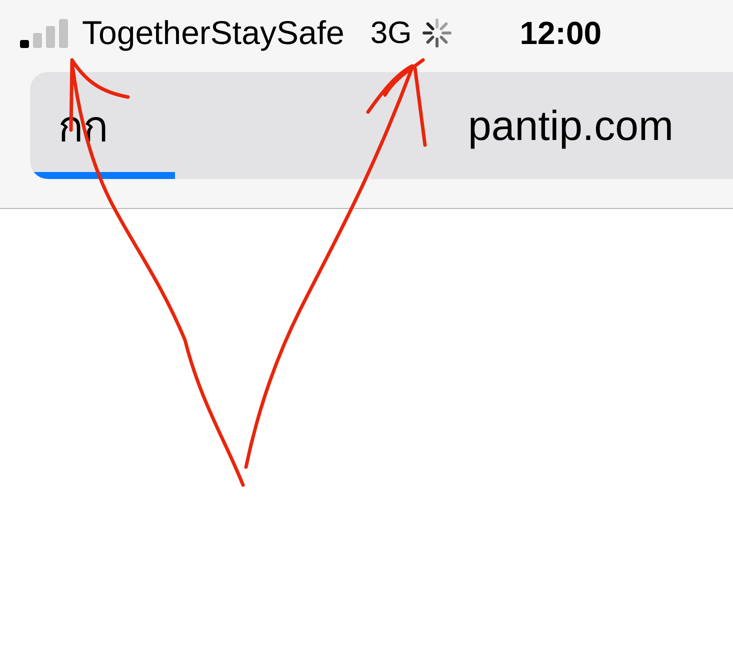  Describe the element at coordinates (561, 33) in the screenshot. I see `clock-time: 12:00` at that location.